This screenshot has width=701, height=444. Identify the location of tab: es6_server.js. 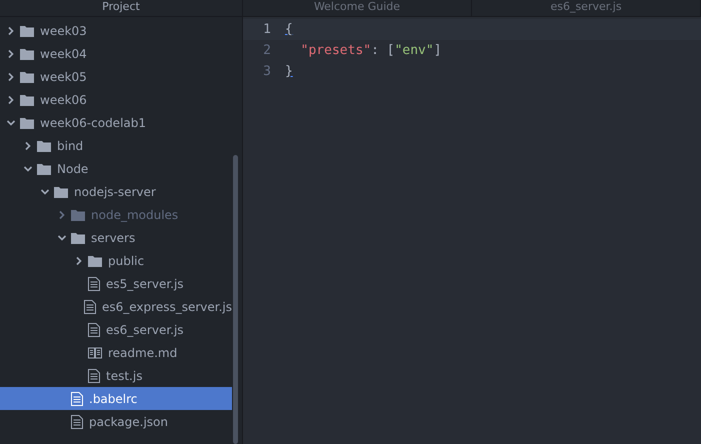
(586, 8).